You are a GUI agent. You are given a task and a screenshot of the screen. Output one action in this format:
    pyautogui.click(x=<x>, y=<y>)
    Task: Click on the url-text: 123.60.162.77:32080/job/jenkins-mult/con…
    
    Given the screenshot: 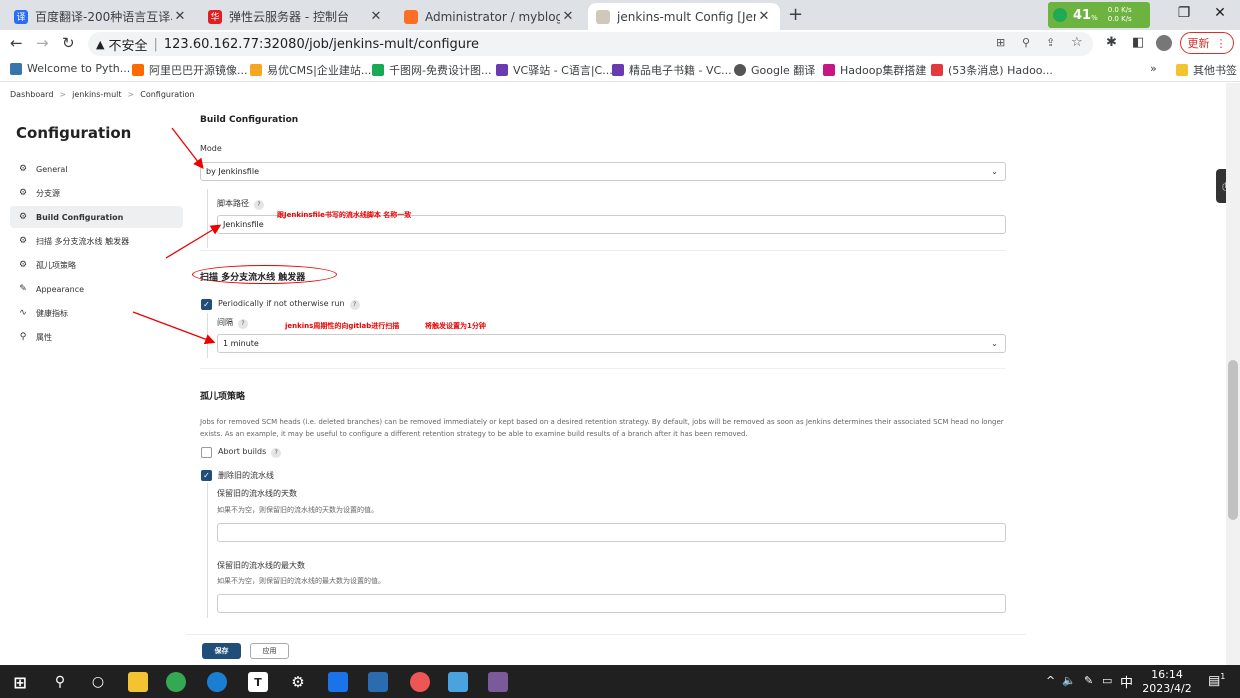 What is the action you would take?
    pyautogui.click(x=321, y=44)
    